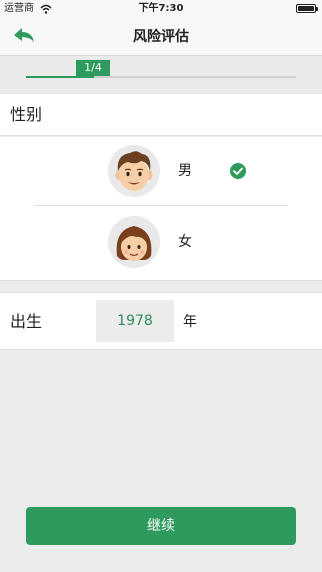  I want to click on status-bar: 运营商 下午7:30, so click(161, 9).